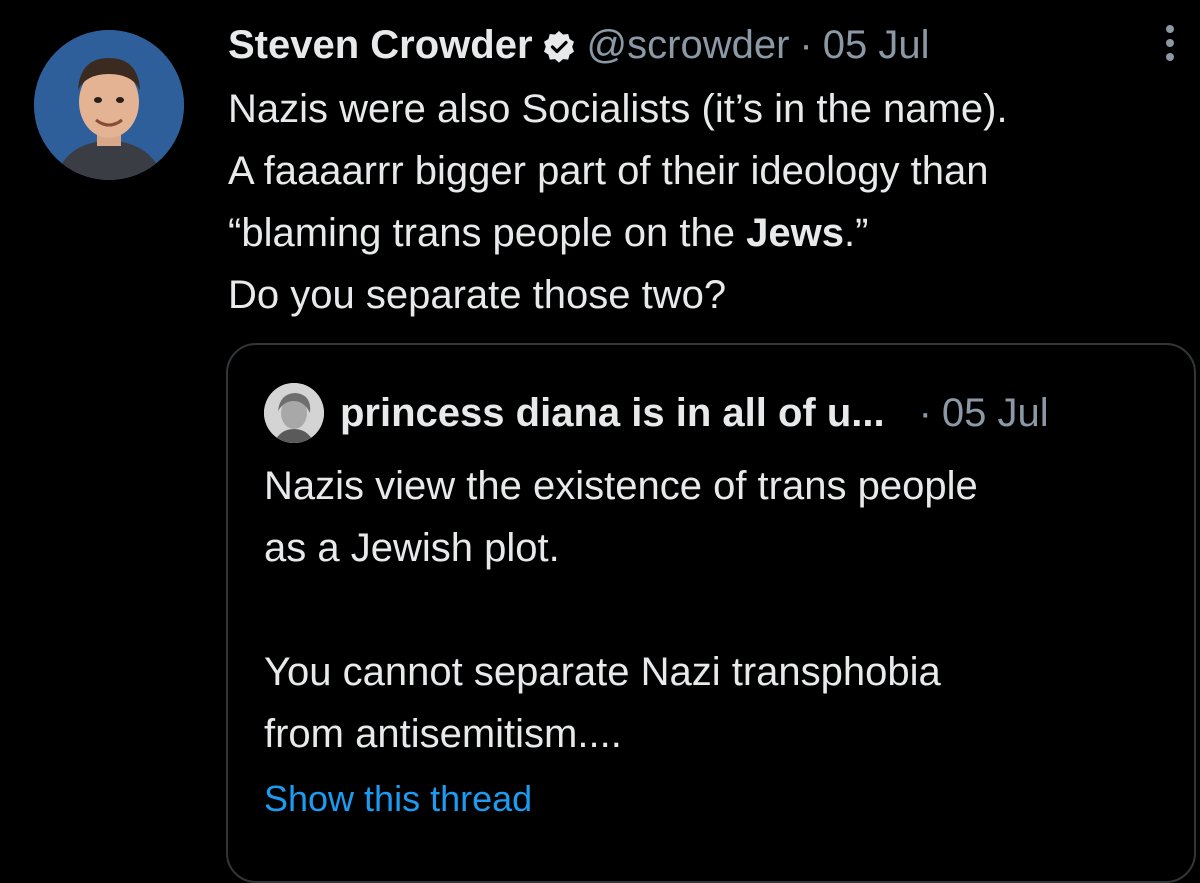 The image size is (1200, 883). I want to click on tweet-header: Steven Crowder @scrowder · 05 Jul, so click(578, 45).